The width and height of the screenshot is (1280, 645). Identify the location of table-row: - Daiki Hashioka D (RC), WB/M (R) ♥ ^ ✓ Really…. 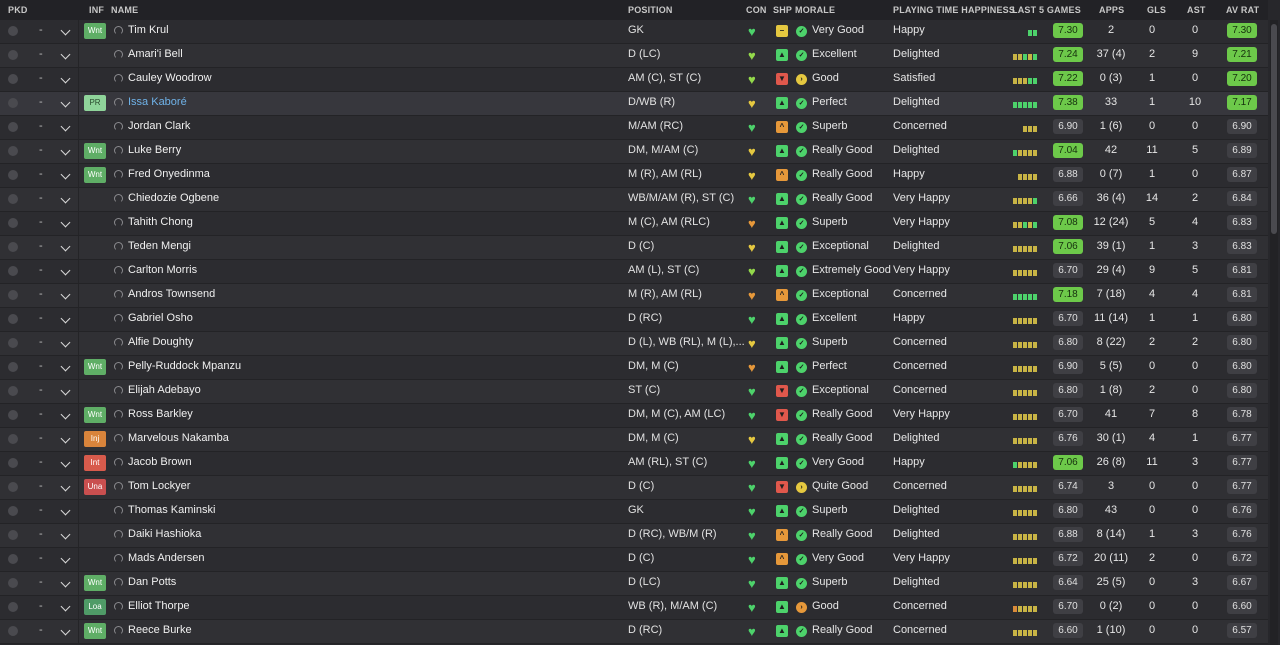
(634, 536).